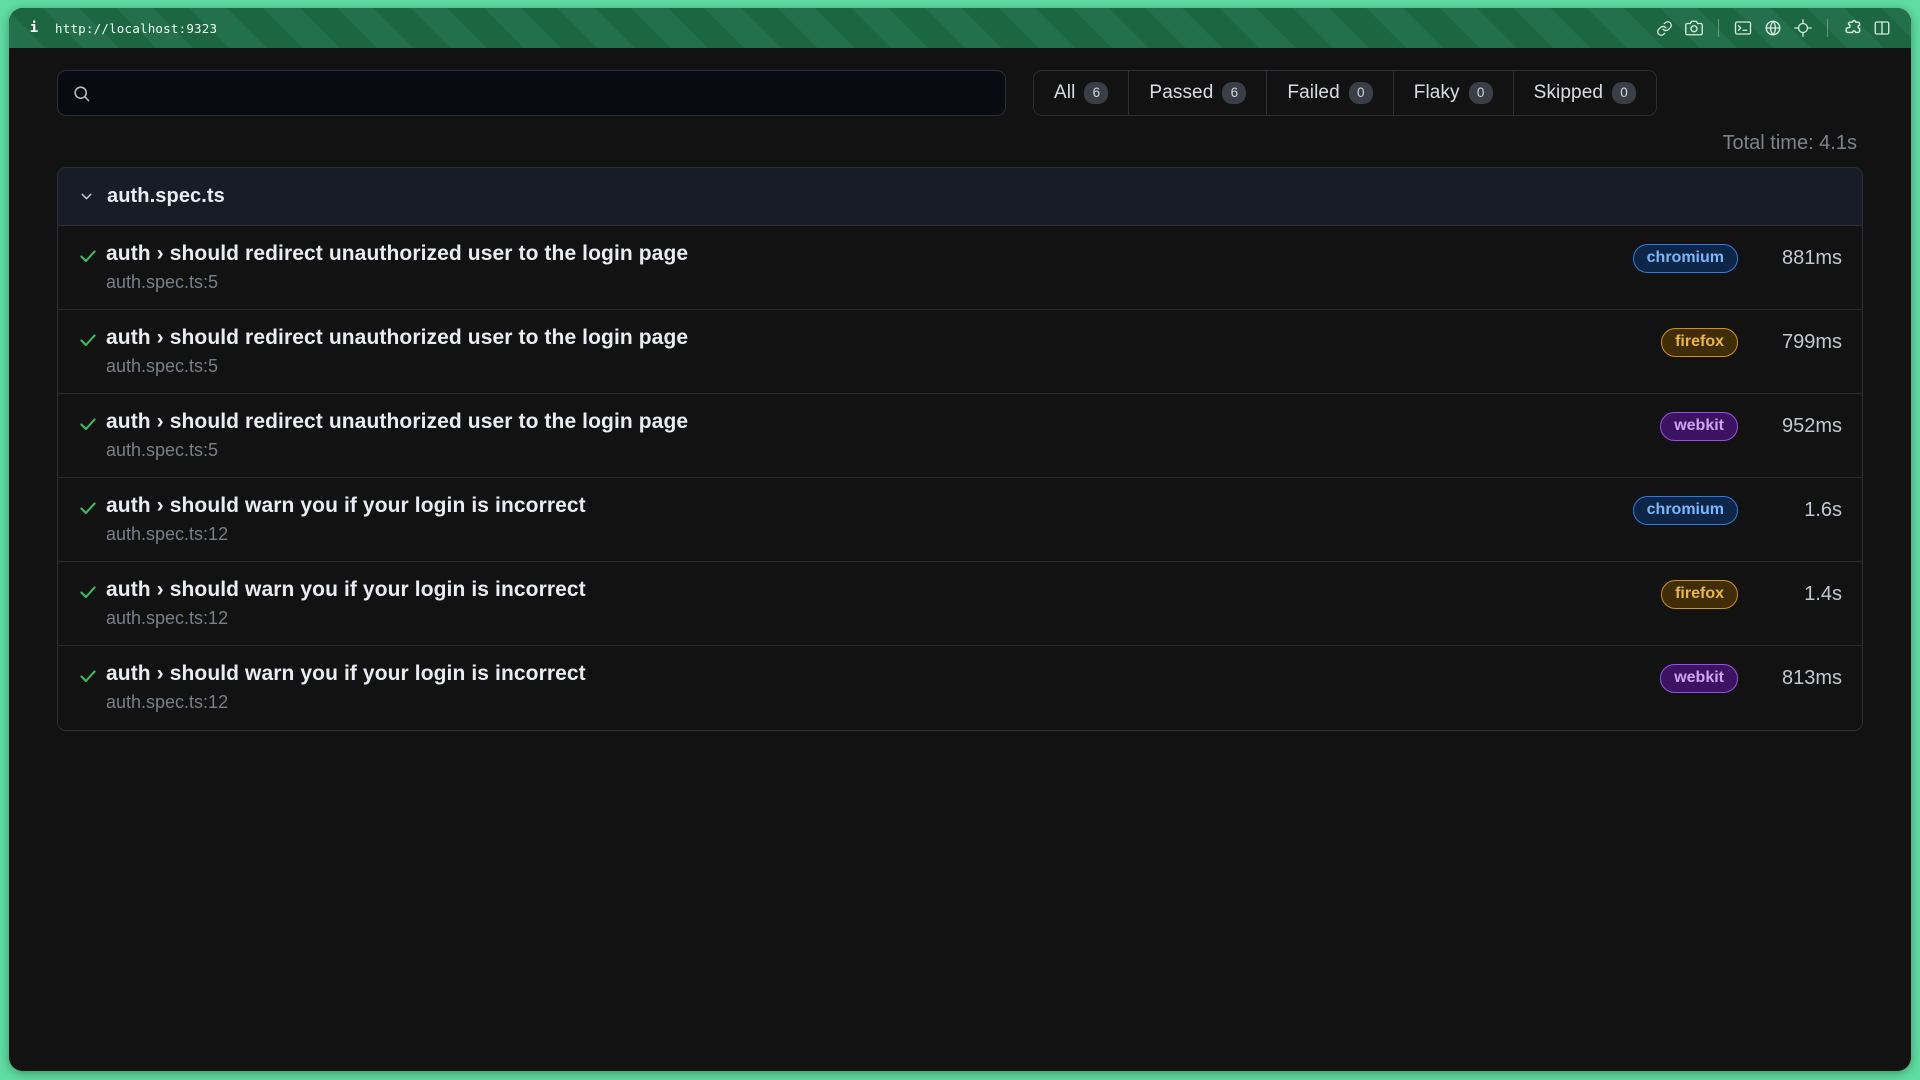 This screenshot has width=1920, height=1080. What do you see at coordinates (1823, 594) in the screenshot?
I see `test-duration: 1.4s` at bounding box center [1823, 594].